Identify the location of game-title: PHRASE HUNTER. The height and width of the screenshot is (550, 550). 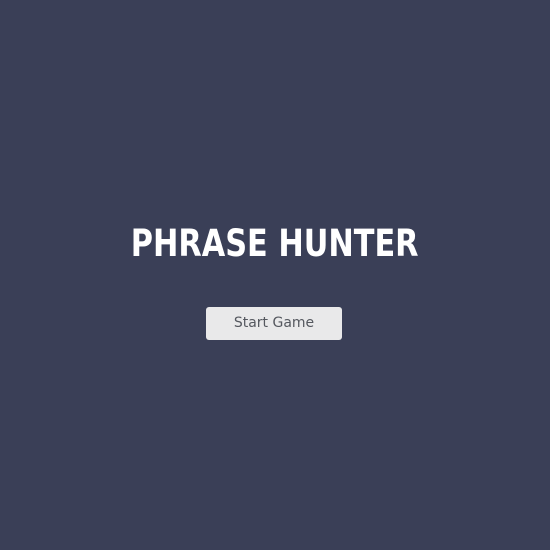
(274, 243).